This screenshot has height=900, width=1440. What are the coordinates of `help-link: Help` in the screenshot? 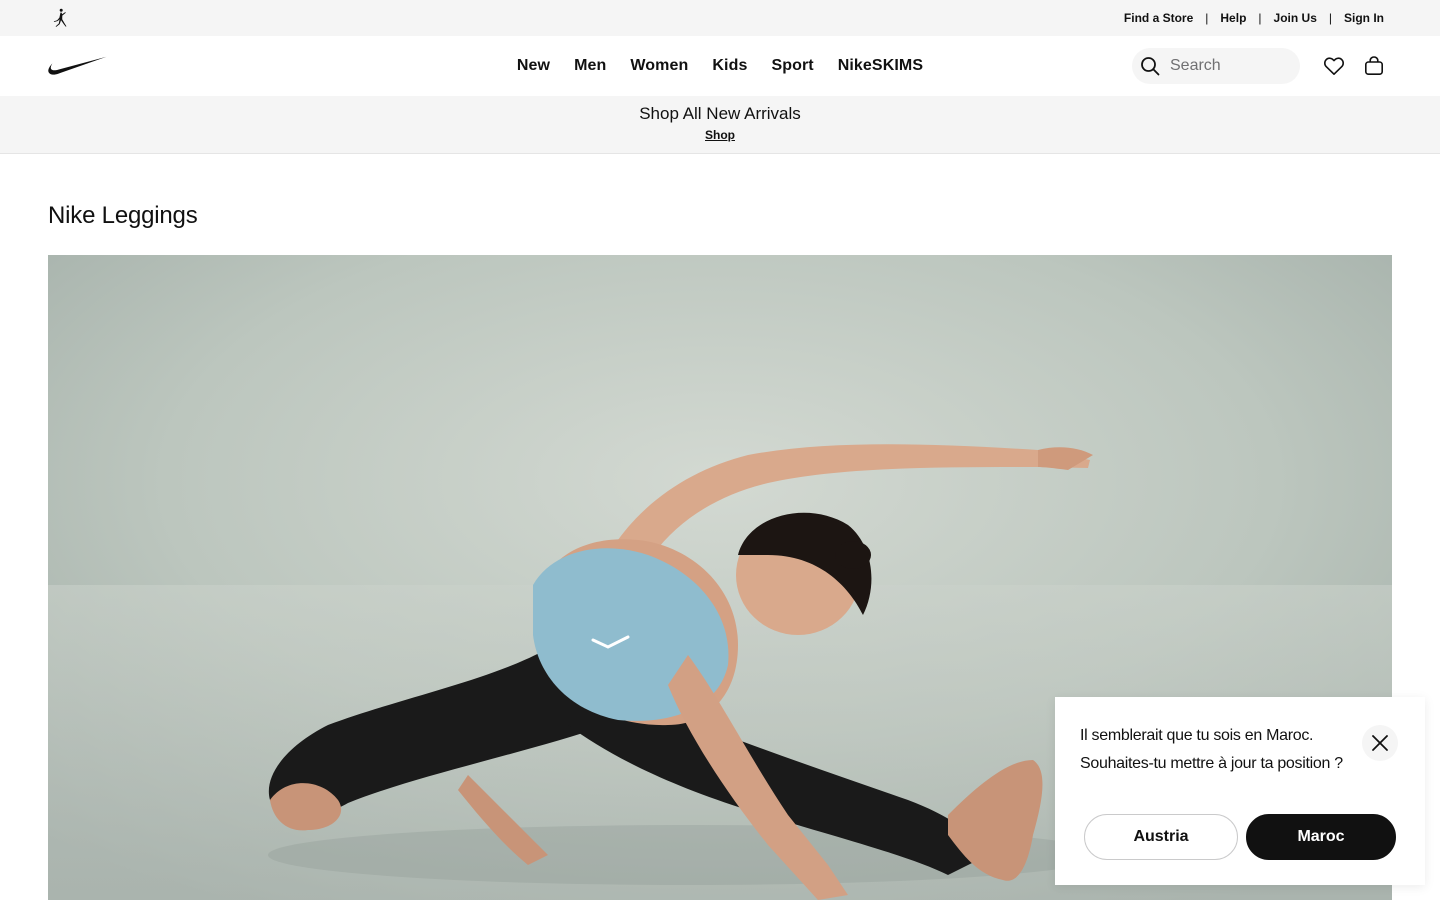 It's located at (1233, 18).